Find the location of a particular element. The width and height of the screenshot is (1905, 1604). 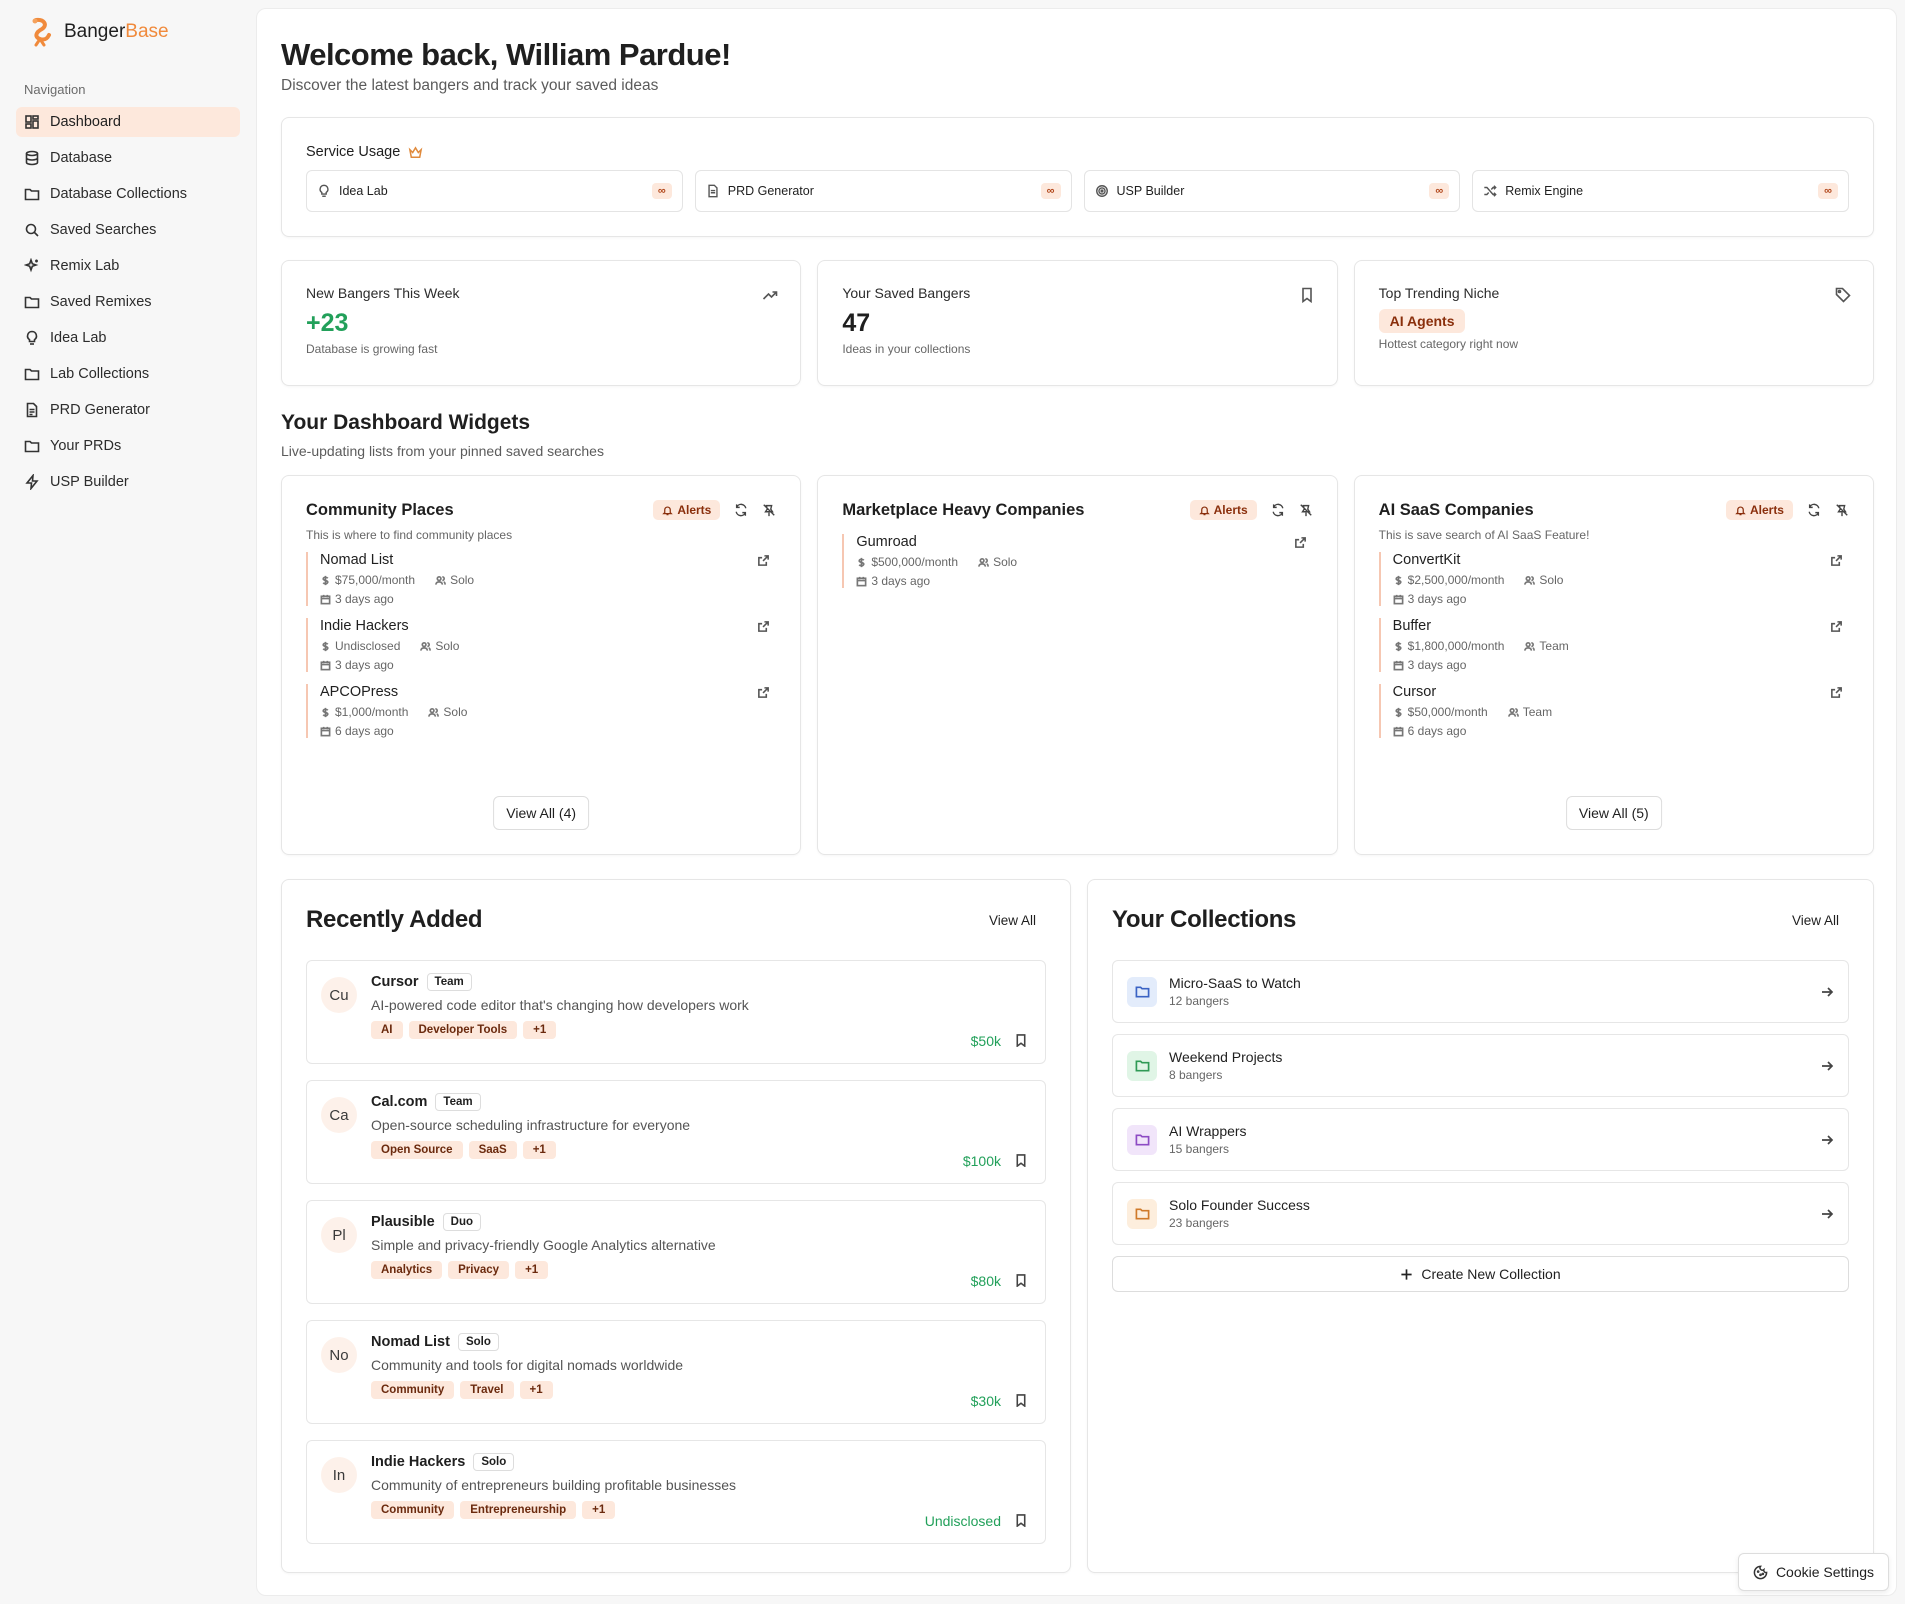

cookie-settings-button: Cookie Settings is located at coordinates (1813, 1572).